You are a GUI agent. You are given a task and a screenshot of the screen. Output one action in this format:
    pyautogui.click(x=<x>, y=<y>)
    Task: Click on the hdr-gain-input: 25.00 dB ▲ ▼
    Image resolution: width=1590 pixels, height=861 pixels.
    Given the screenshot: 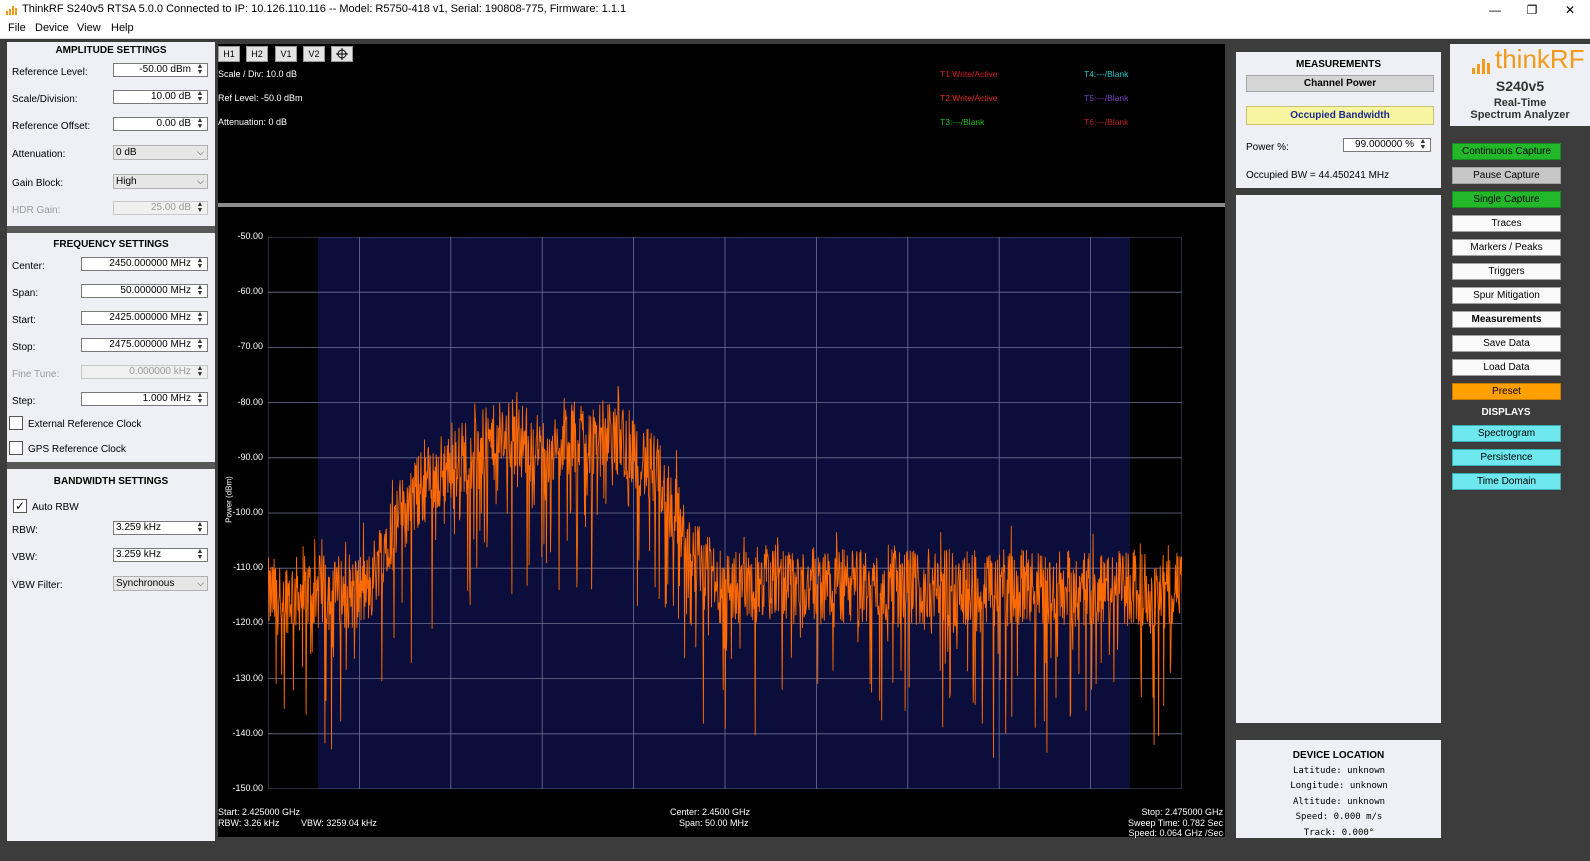 What is the action you would take?
    pyautogui.click(x=160, y=208)
    